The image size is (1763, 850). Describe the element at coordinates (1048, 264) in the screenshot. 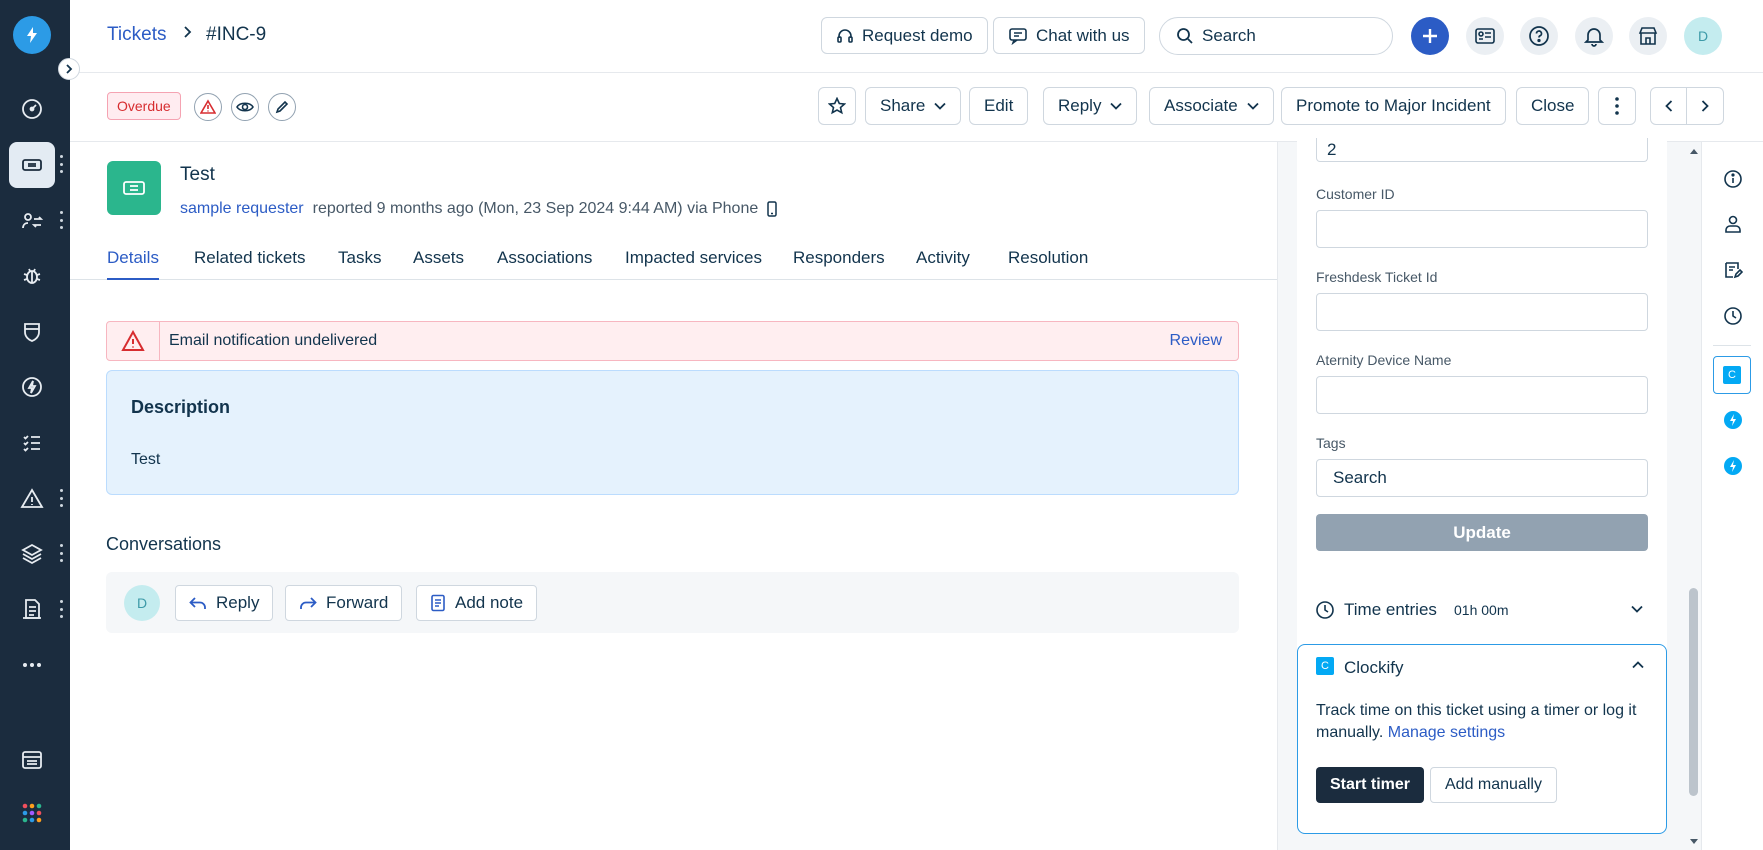

I see `tab-resolution: Resolution` at that location.